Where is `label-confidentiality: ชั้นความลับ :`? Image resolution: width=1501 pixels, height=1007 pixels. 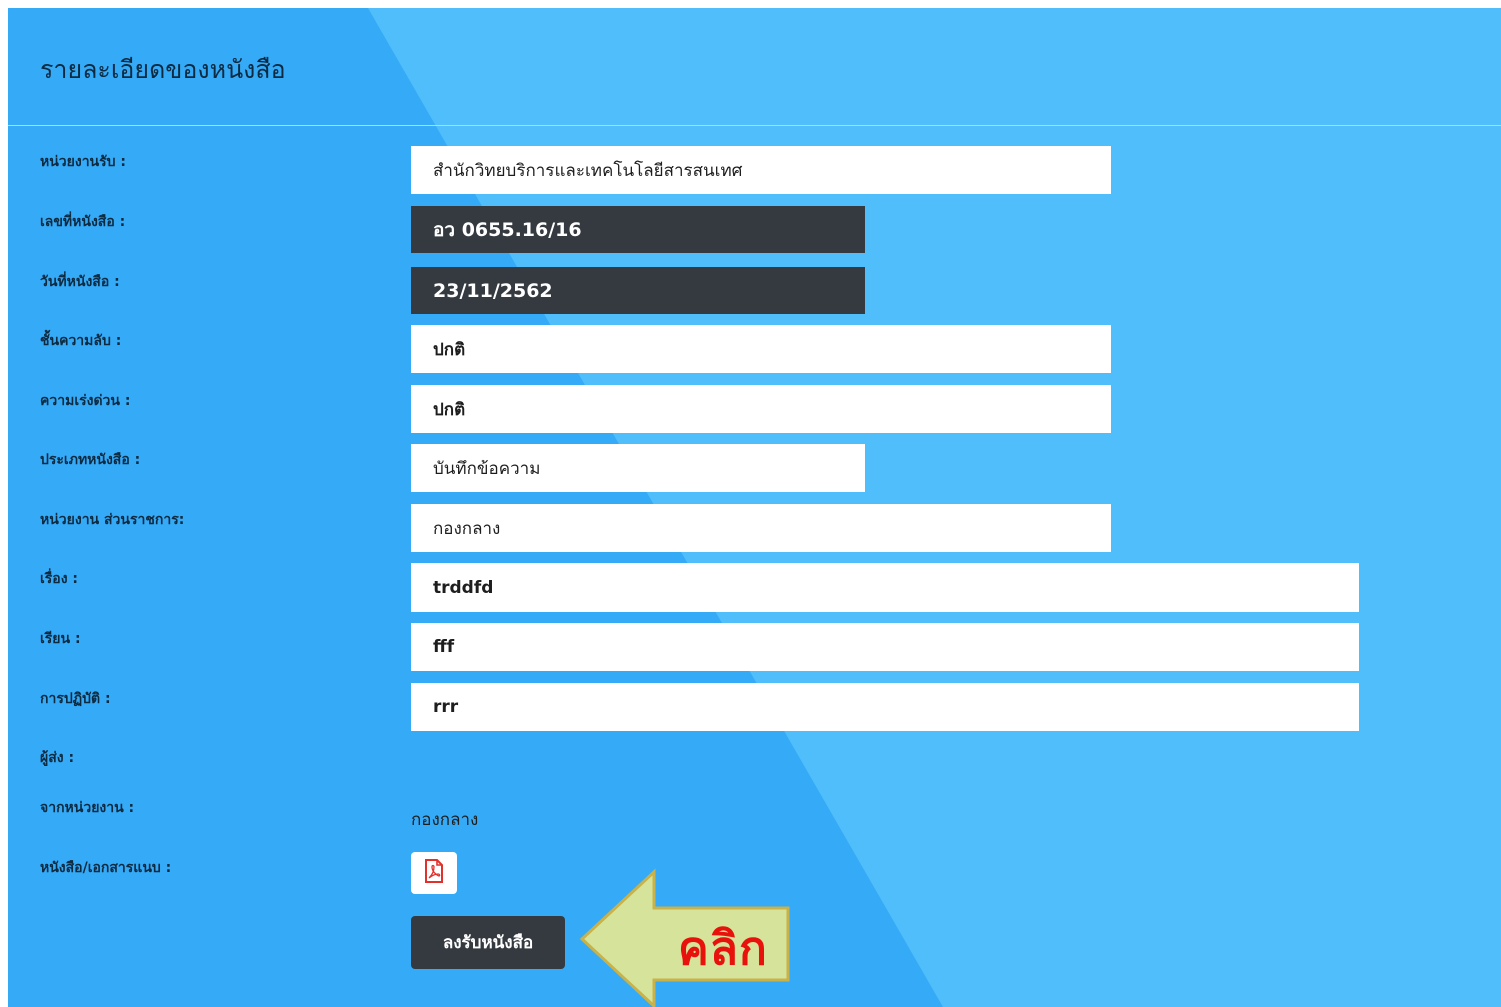 label-confidentiality: ชั้นความลับ : is located at coordinates (81, 341).